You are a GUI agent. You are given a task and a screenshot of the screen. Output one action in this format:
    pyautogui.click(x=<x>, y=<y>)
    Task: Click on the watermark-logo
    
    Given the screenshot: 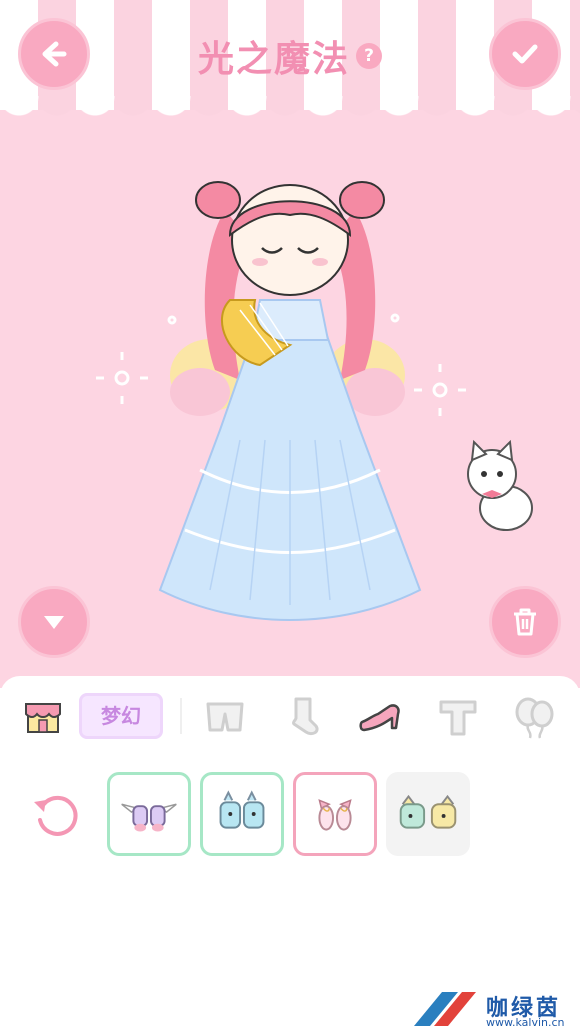 What is the action you would take?
    pyautogui.click(x=445, y=1009)
    